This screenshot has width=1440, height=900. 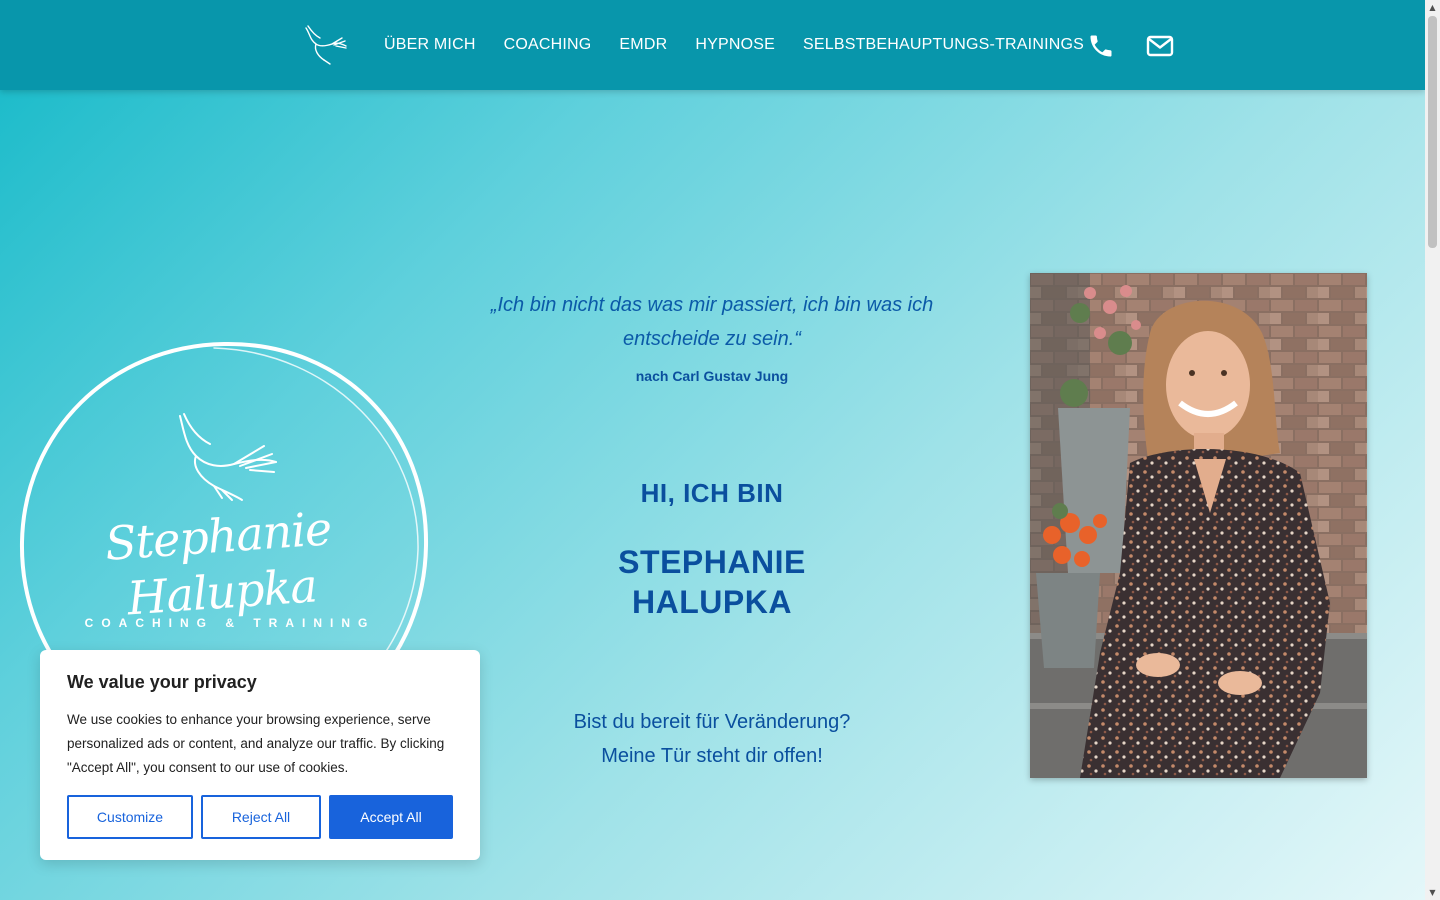 I want to click on nav-item-selbstbehauptungs-trainings: SELBSTBEHAUPTUNGS-TRAININGS, so click(x=943, y=45).